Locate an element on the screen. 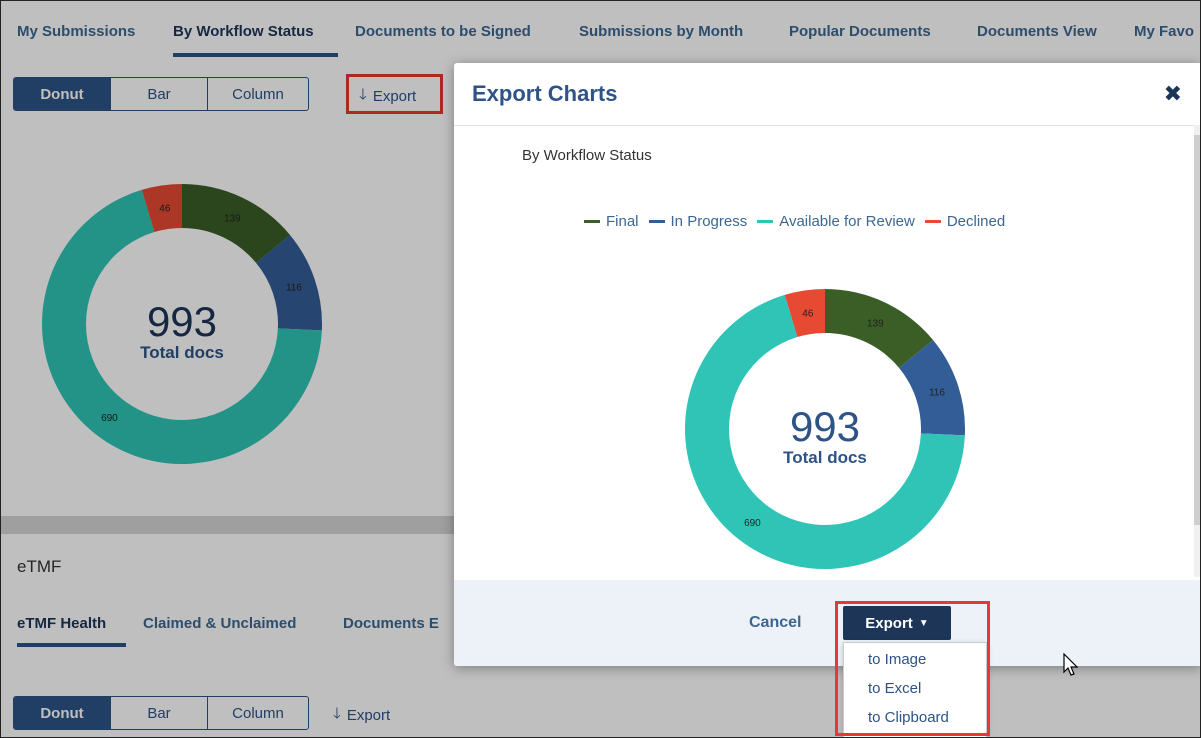 This screenshot has height=738, width=1201. legend-item: In Progress is located at coordinates (698, 221).